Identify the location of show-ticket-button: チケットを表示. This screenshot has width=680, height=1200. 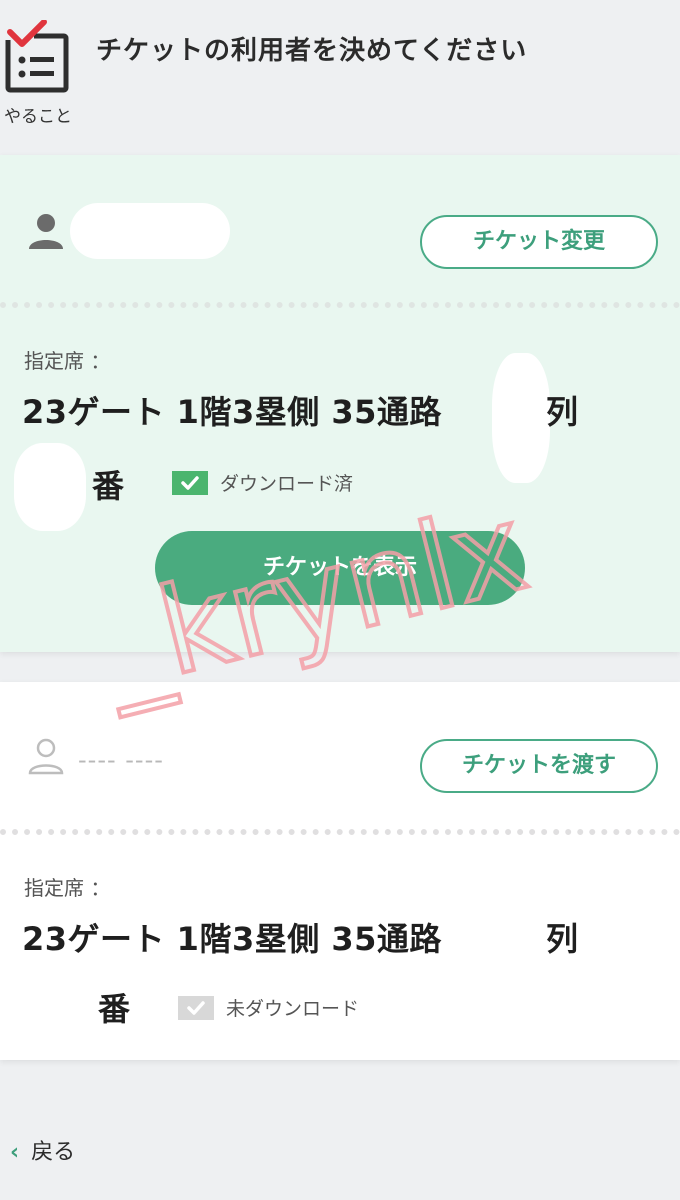
(340, 568).